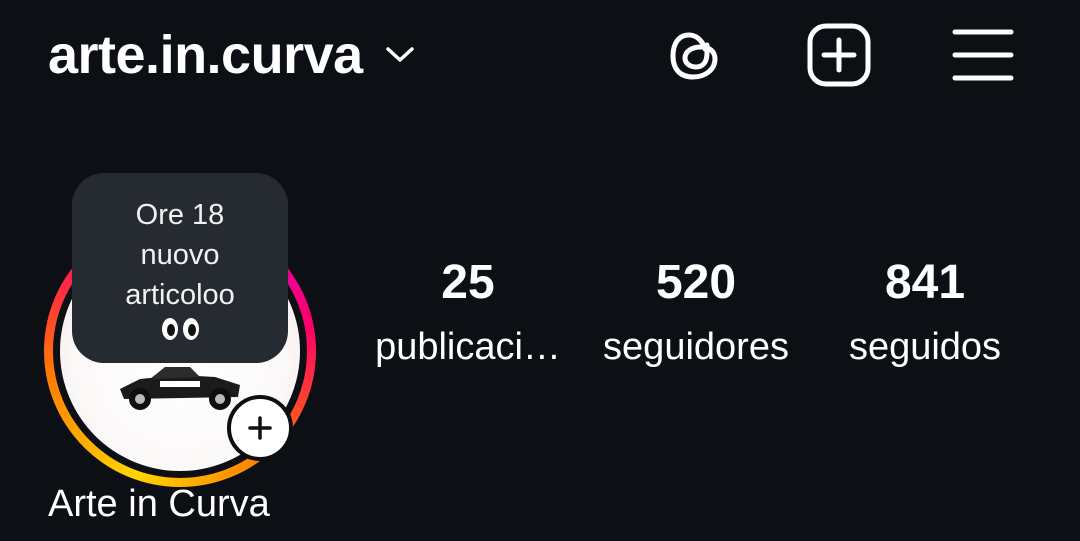 The width and height of the screenshot is (1080, 541). What do you see at coordinates (983, 55) in the screenshot?
I see `menu-icon` at bounding box center [983, 55].